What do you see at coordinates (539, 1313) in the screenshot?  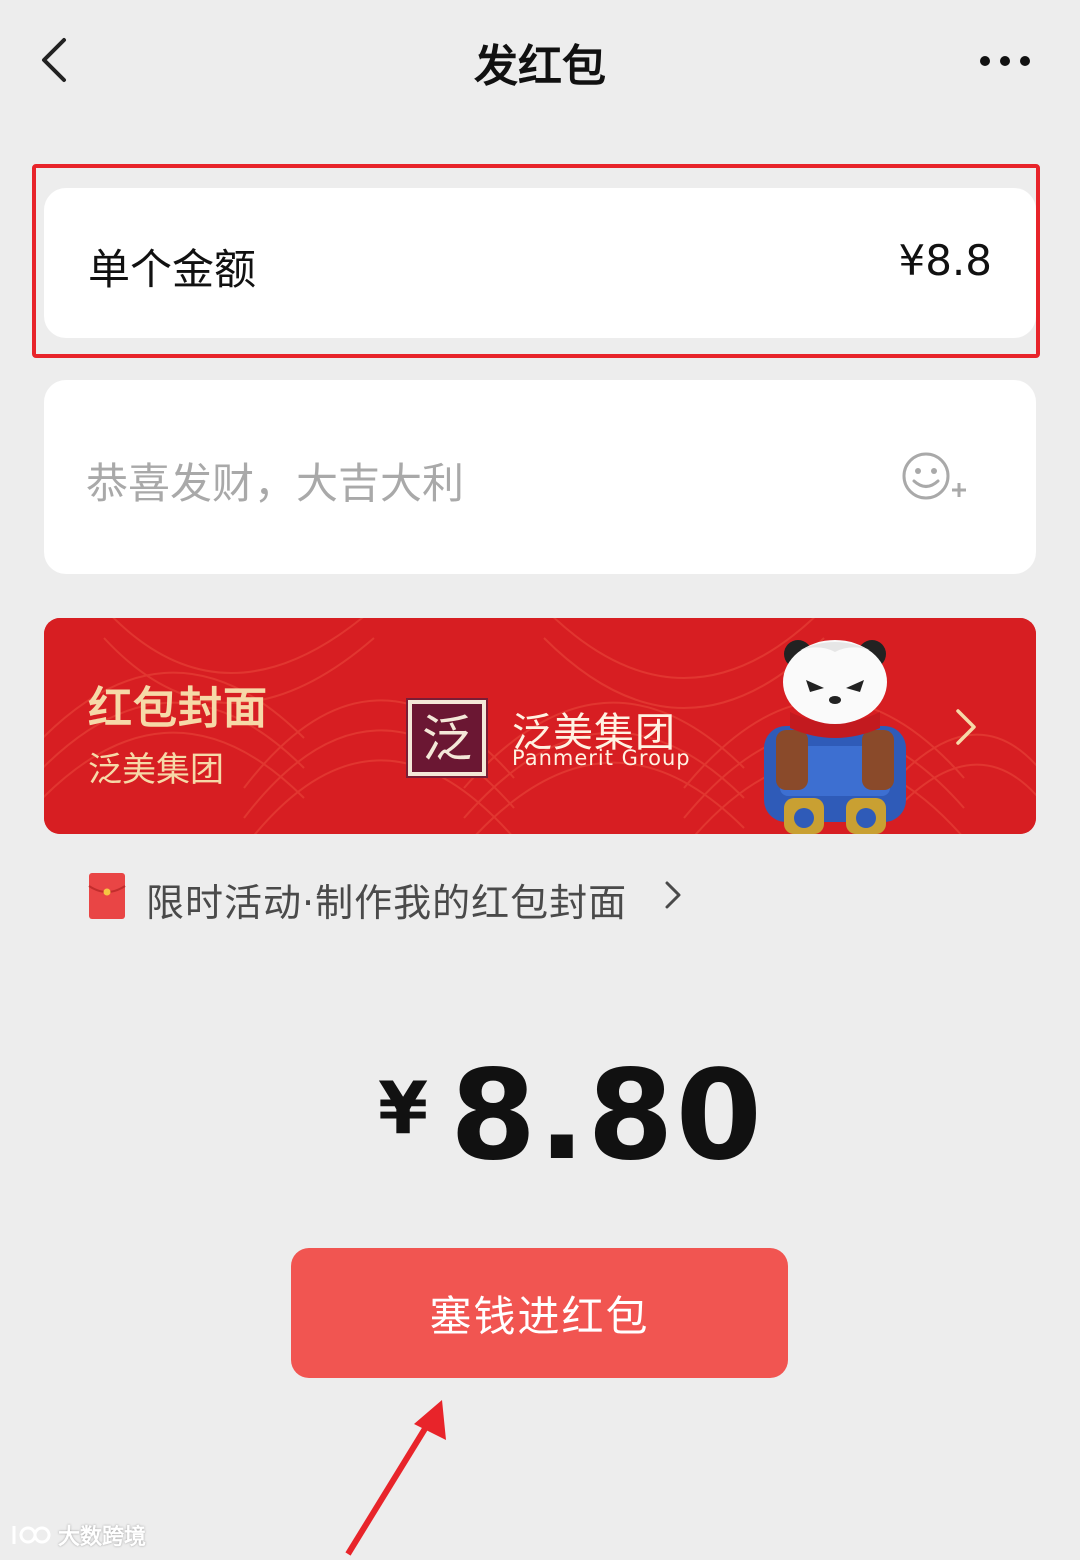 I see `submit-button: 塞钱进红包` at bounding box center [539, 1313].